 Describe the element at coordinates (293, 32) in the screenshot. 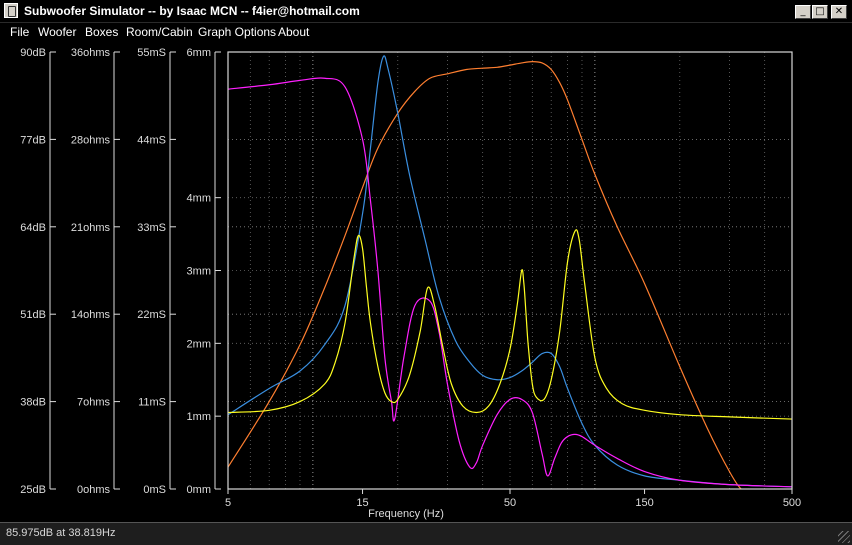

I see `menu-about: About` at that location.